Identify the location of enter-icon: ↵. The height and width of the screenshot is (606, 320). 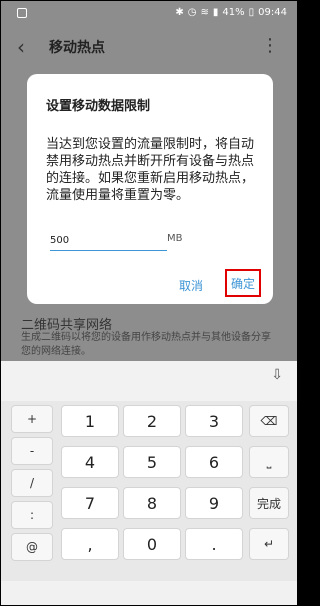
(269, 544).